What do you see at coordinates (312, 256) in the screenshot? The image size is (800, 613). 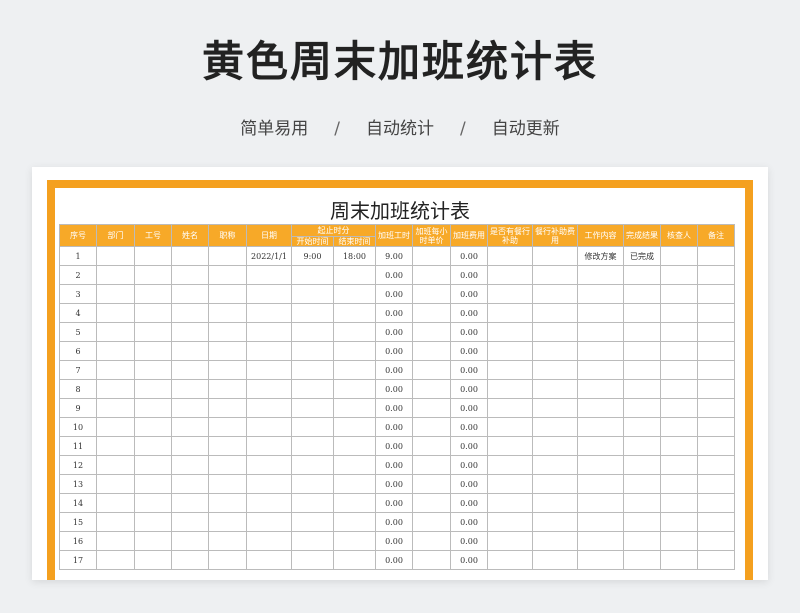 I see `cell-start: 9:00` at bounding box center [312, 256].